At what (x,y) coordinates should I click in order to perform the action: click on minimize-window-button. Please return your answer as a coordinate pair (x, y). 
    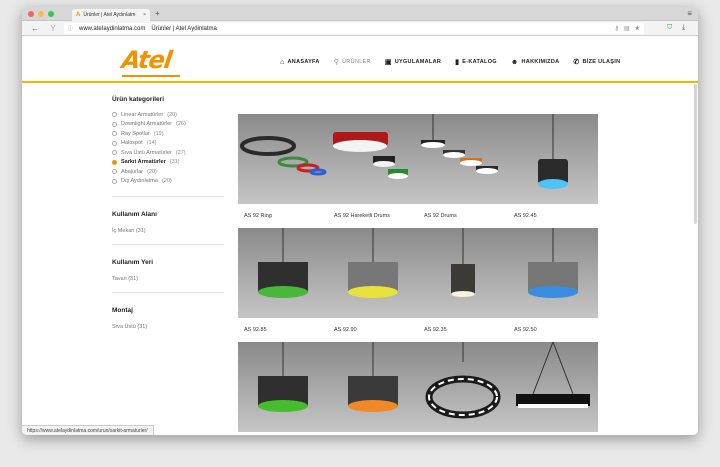
    Looking at the image, I should click on (41, 14).